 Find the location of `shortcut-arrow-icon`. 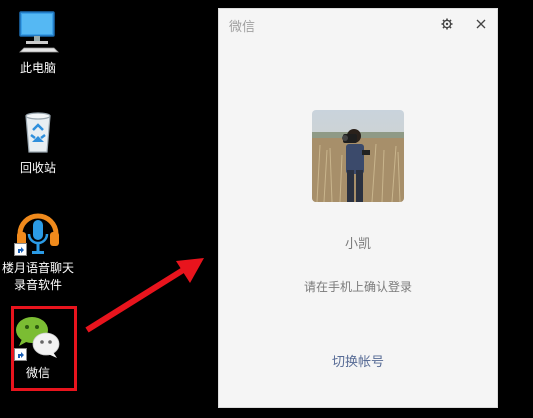

shortcut-arrow-icon is located at coordinates (20, 249).